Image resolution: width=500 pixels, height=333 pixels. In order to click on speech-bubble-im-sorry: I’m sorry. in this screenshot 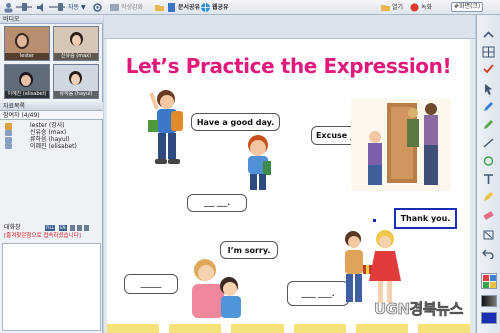, I will do `click(249, 250)`.